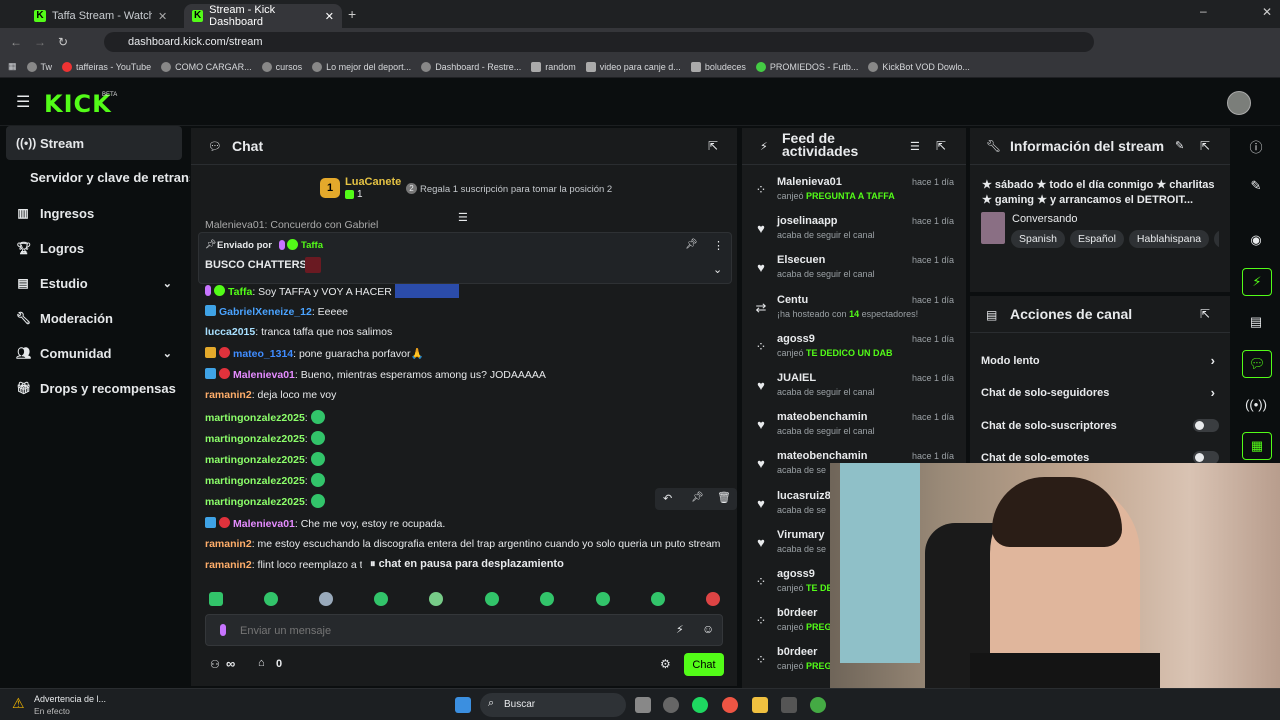 The width and height of the screenshot is (1280, 720). I want to click on sidebar-item-comunidad: 👥︎ Comunidad ⌄, so click(94, 353).